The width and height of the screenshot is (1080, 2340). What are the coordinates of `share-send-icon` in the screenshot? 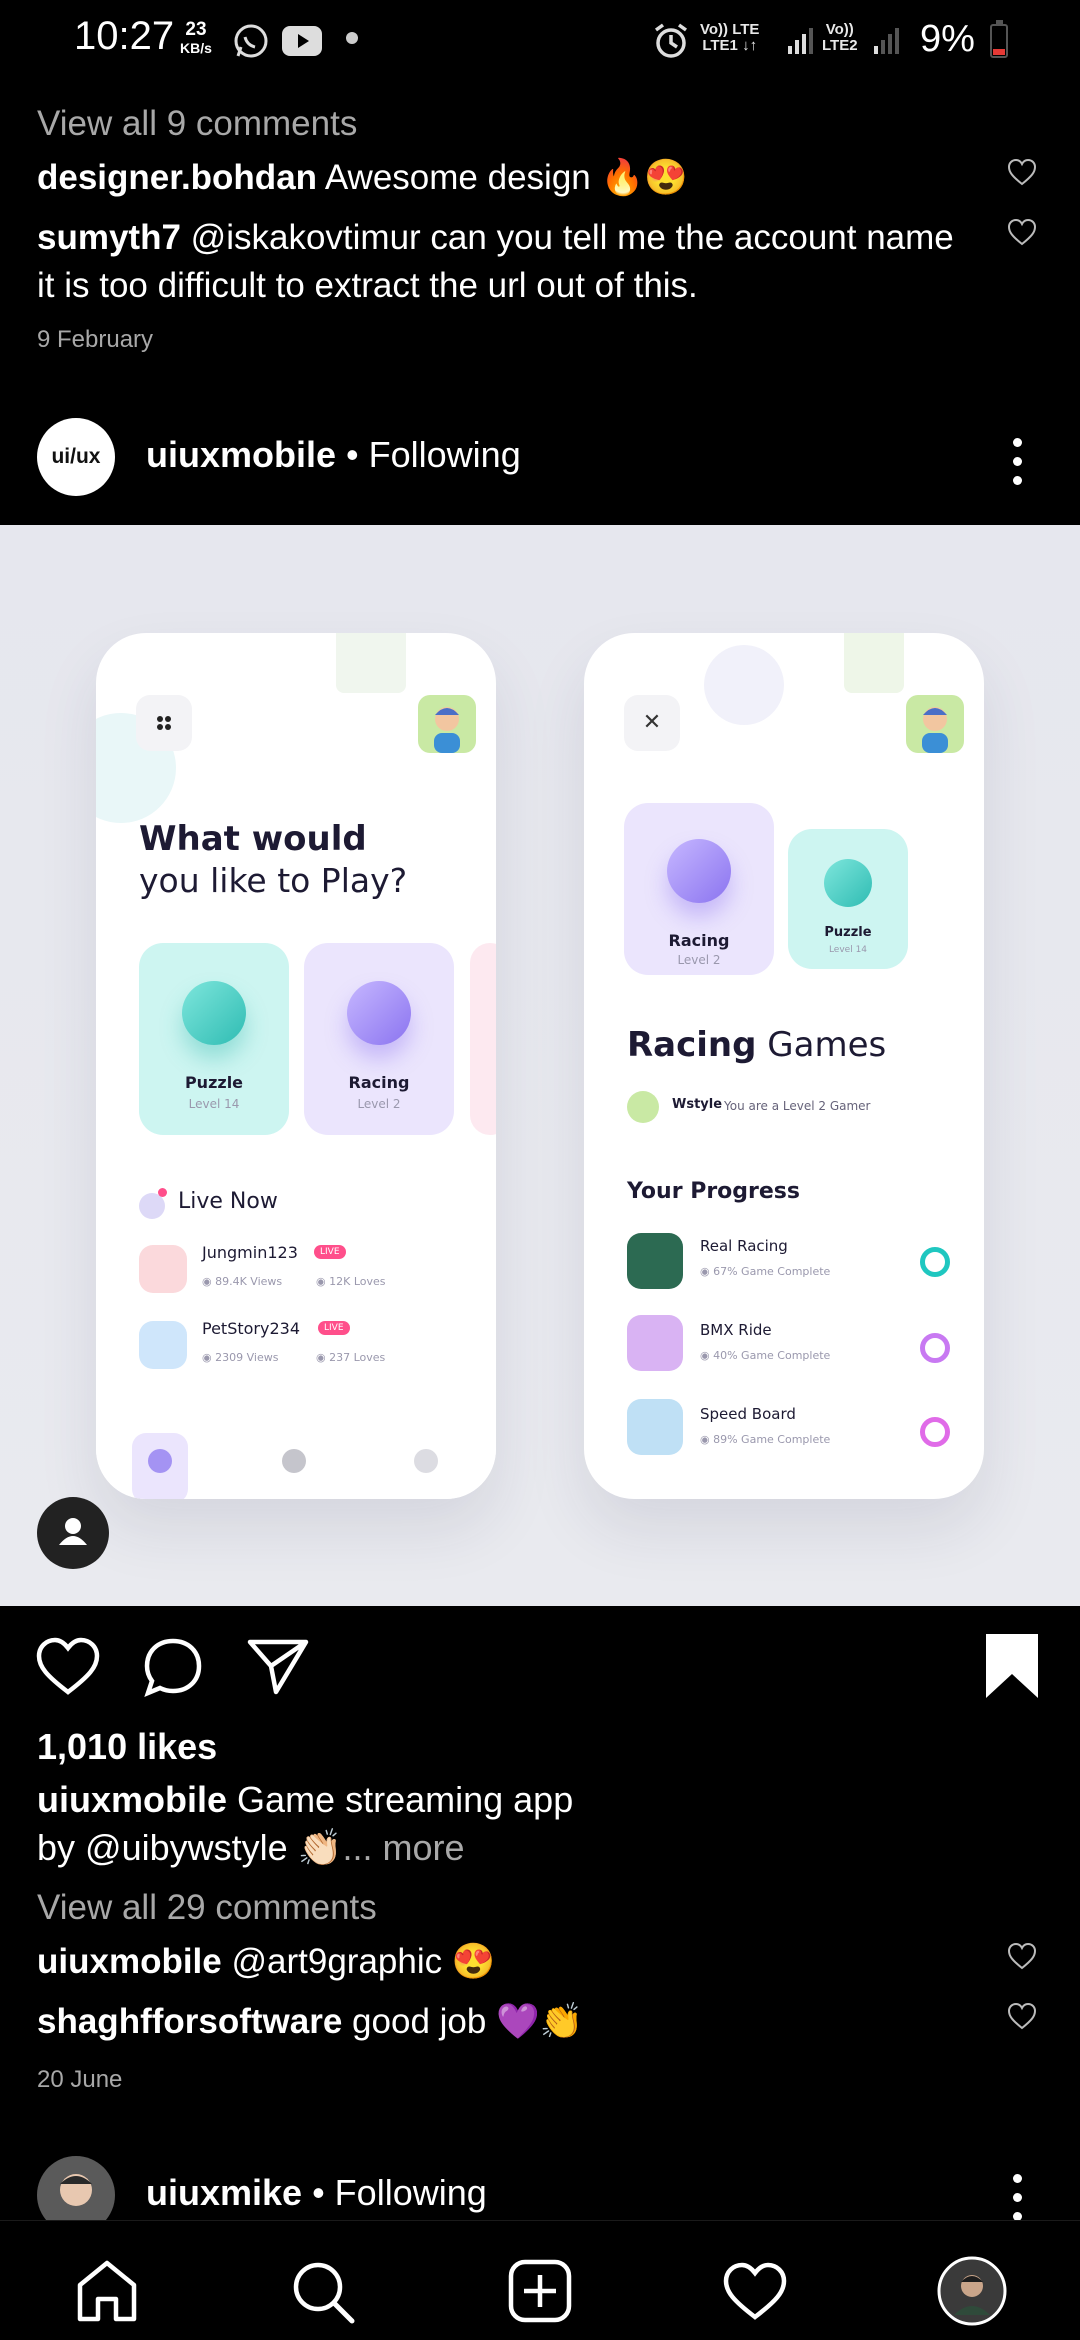 It's located at (278, 1668).